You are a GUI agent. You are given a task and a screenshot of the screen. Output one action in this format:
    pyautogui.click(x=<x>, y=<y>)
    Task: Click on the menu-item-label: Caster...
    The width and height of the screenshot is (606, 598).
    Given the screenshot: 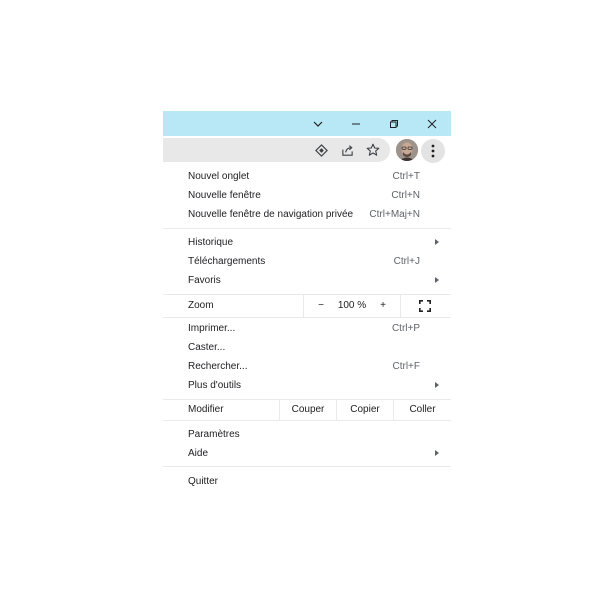 What is the action you would take?
    pyautogui.click(x=207, y=347)
    